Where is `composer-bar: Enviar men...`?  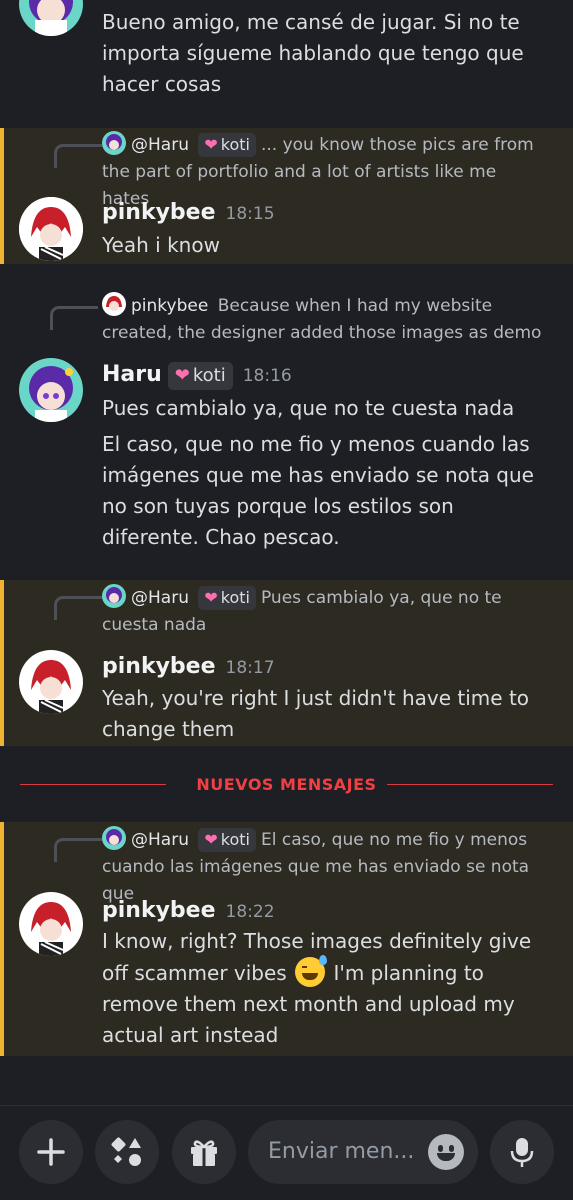 composer-bar: Enviar men... is located at coordinates (286, 1152).